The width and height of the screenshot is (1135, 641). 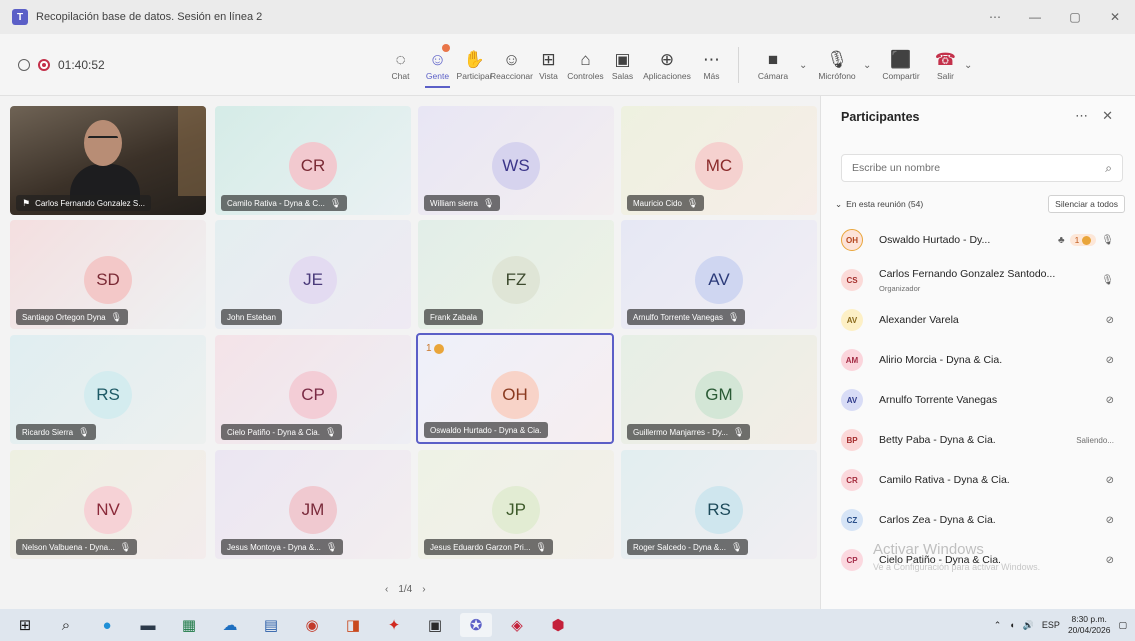 I want to click on more-options-icon: ⋯, so click(x=995, y=17).